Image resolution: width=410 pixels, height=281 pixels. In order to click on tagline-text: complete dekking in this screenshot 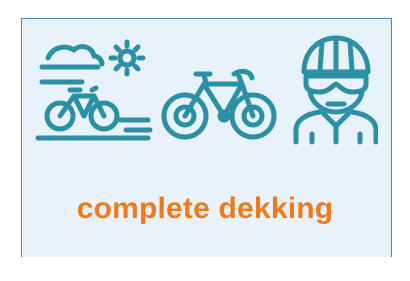, I will do `click(205, 208)`.